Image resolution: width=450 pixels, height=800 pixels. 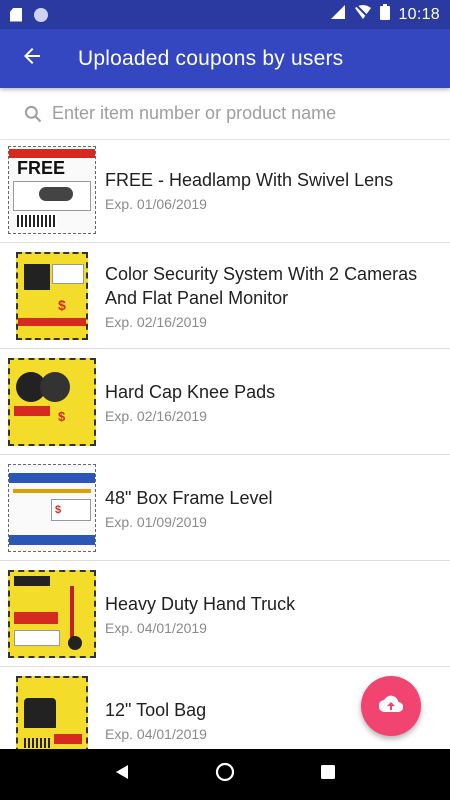 I want to click on system-notification-icon, so click(x=41, y=14).